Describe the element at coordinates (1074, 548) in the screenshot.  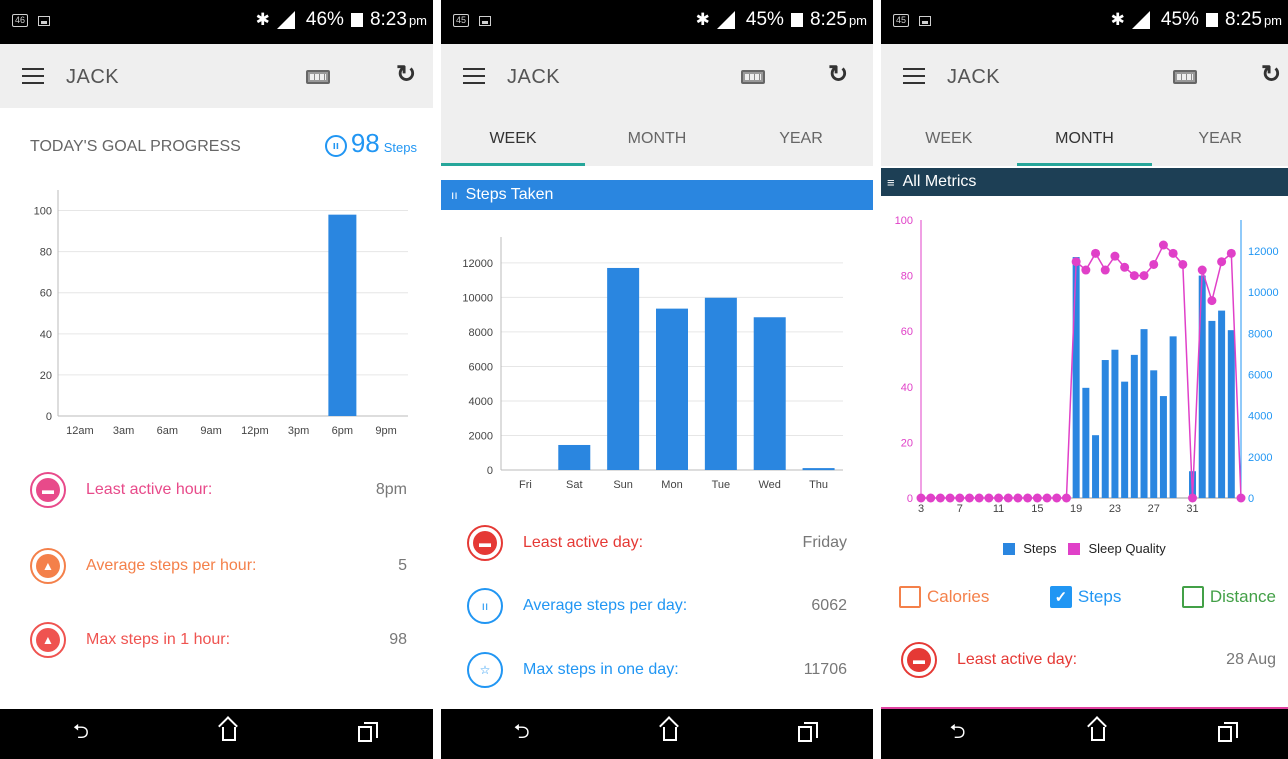
I see `legend-swatch-sleep` at that location.